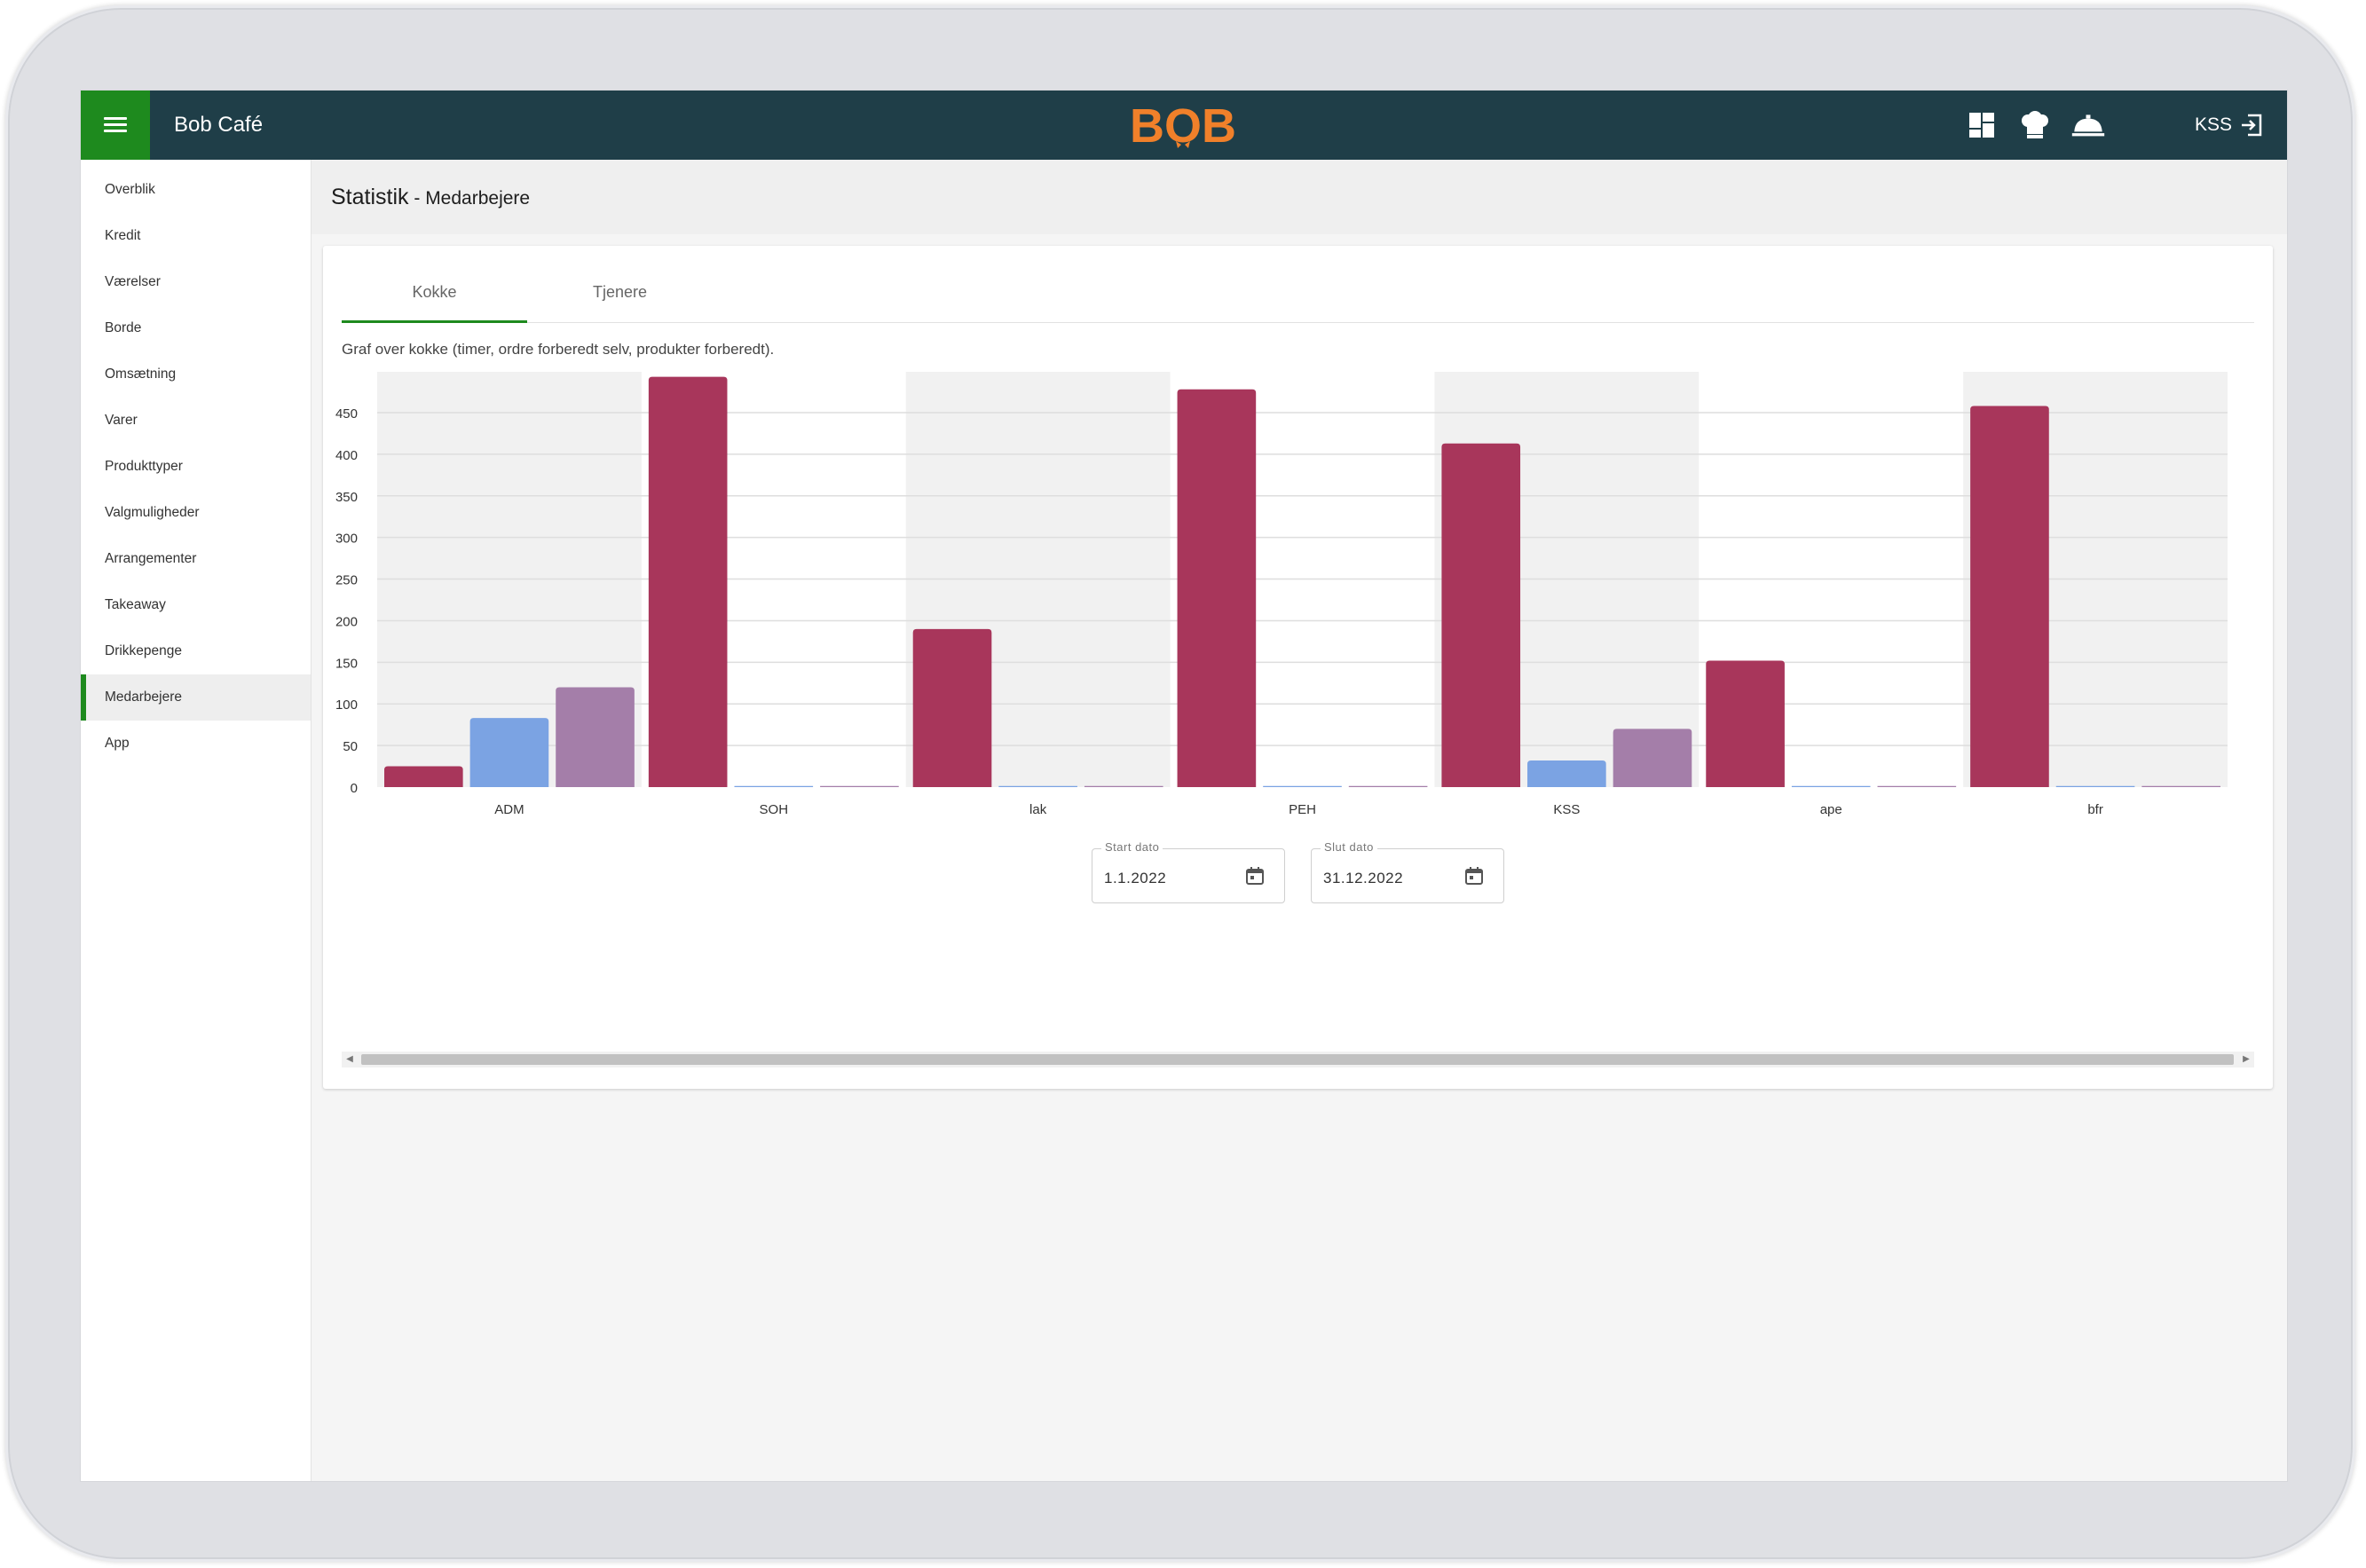 This screenshot has height=1568, width=2366. Describe the element at coordinates (355, 789) in the screenshot. I see `y-tick-label: 0` at that location.